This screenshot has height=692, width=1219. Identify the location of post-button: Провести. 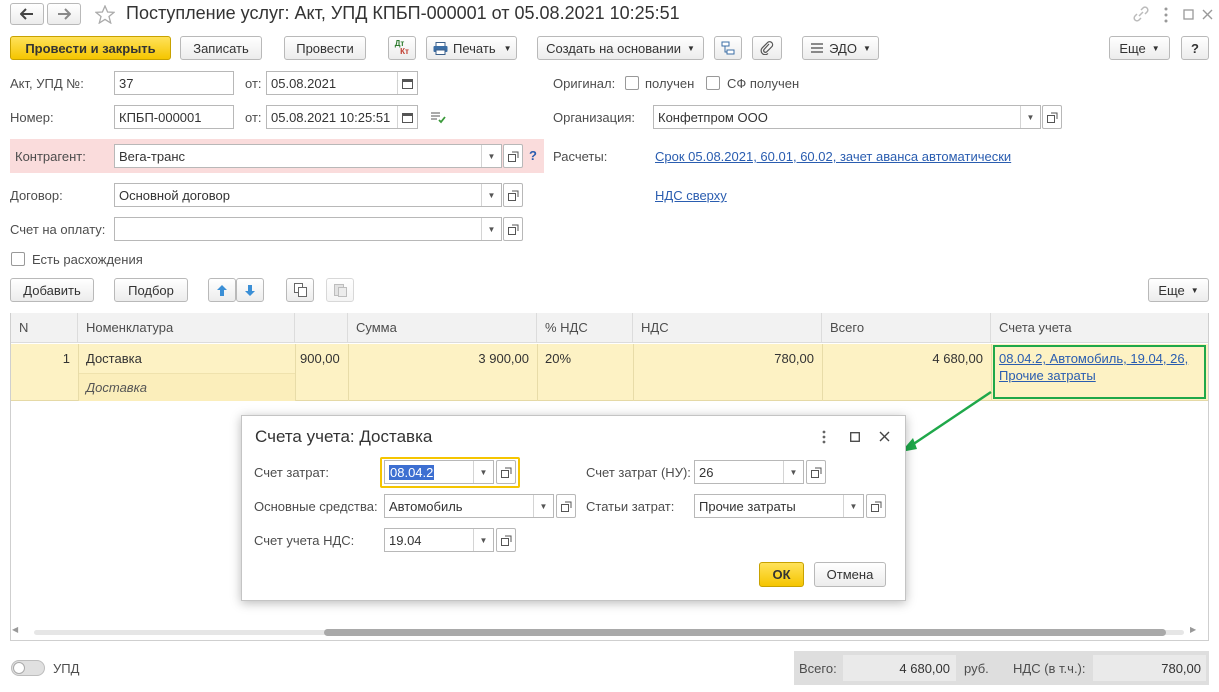
(325, 48).